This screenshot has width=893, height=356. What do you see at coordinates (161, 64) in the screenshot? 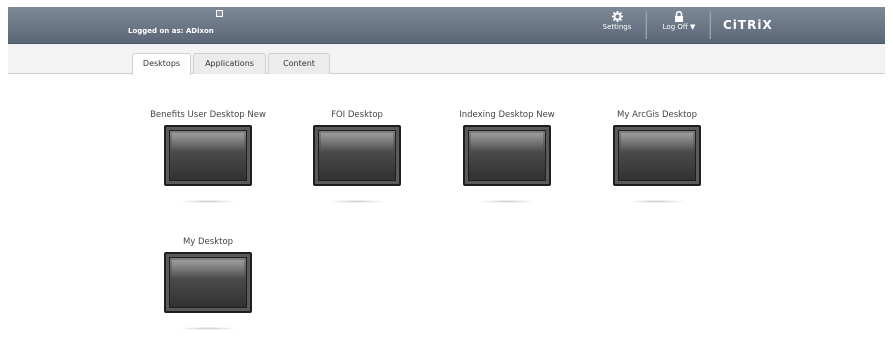
I see `tab-desktops: Desktops` at bounding box center [161, 64].